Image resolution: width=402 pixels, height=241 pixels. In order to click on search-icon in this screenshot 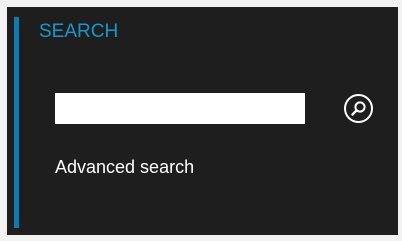, I will do `click(358, 108)`.